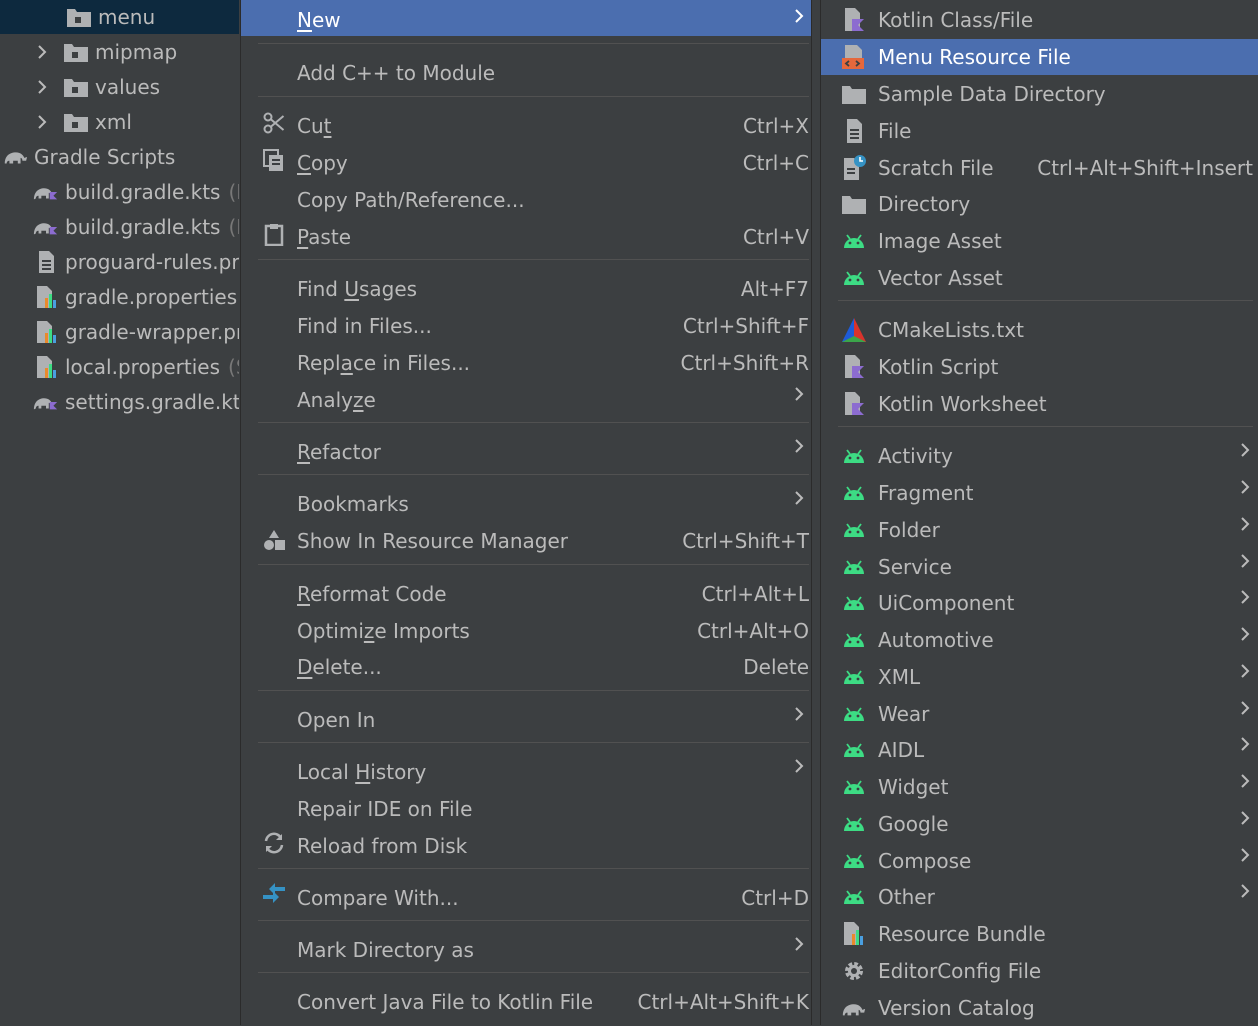 Image resolution: width=1258 pixels, height=1026 pixels. Describe the element at coordinates (136, 296) in the screenshot. I see `tree-item-gradle-properties: gradle.properties (` at that location.